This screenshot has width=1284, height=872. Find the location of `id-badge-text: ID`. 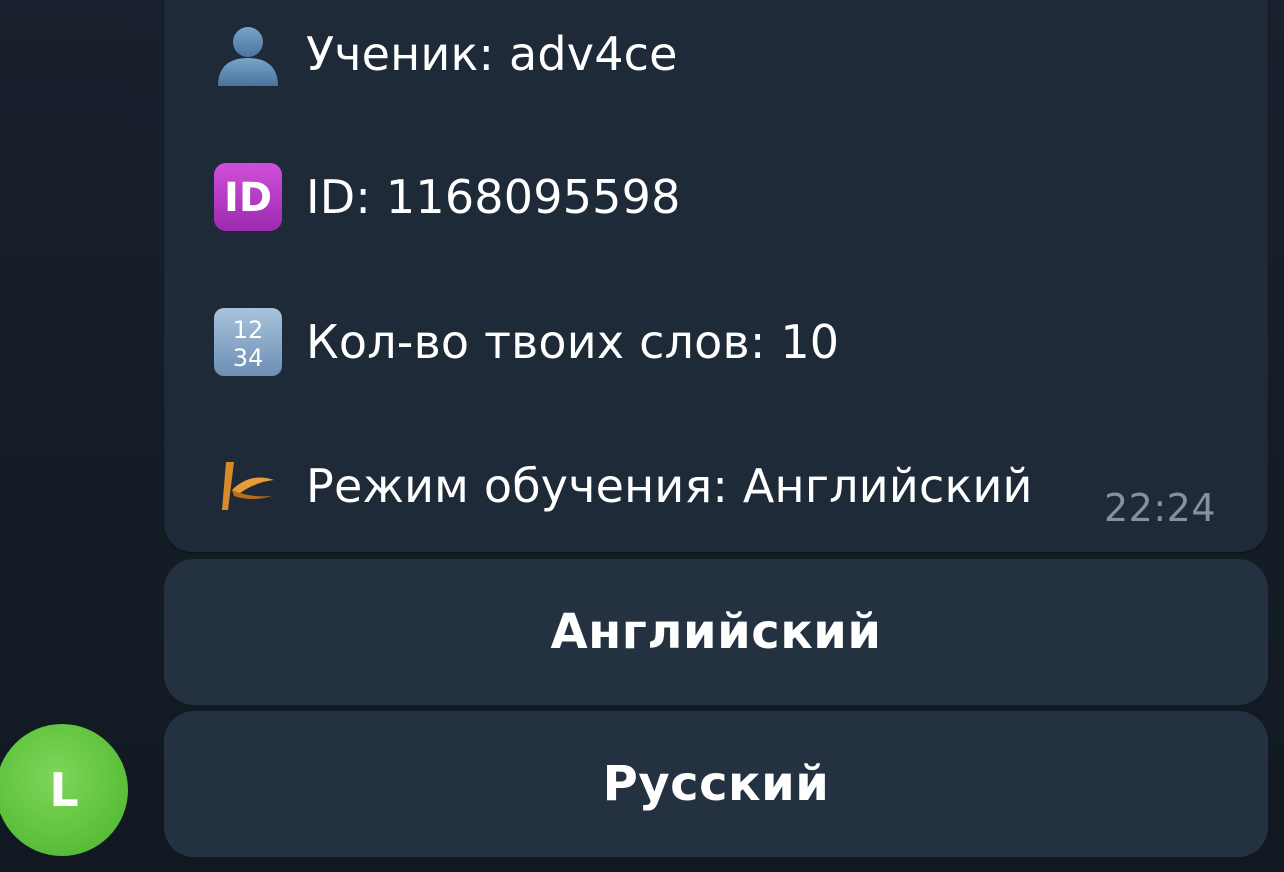

id-badge-text: ID is located at coordinates (248, 198).